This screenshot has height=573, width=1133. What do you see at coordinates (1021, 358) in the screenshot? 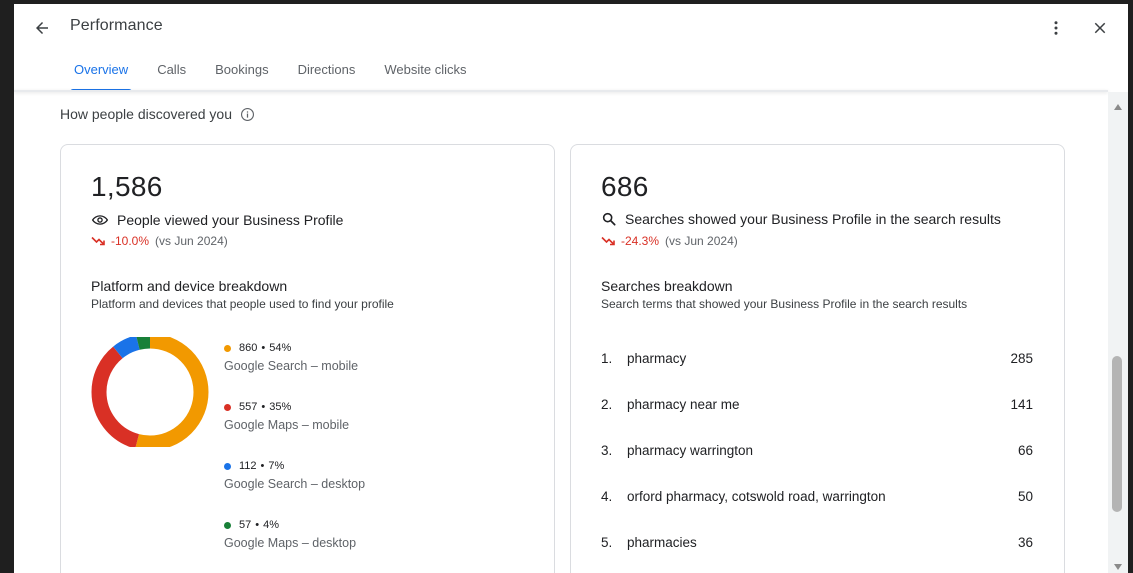
I see `term-count: 285` at bounding box center [1021, 358].